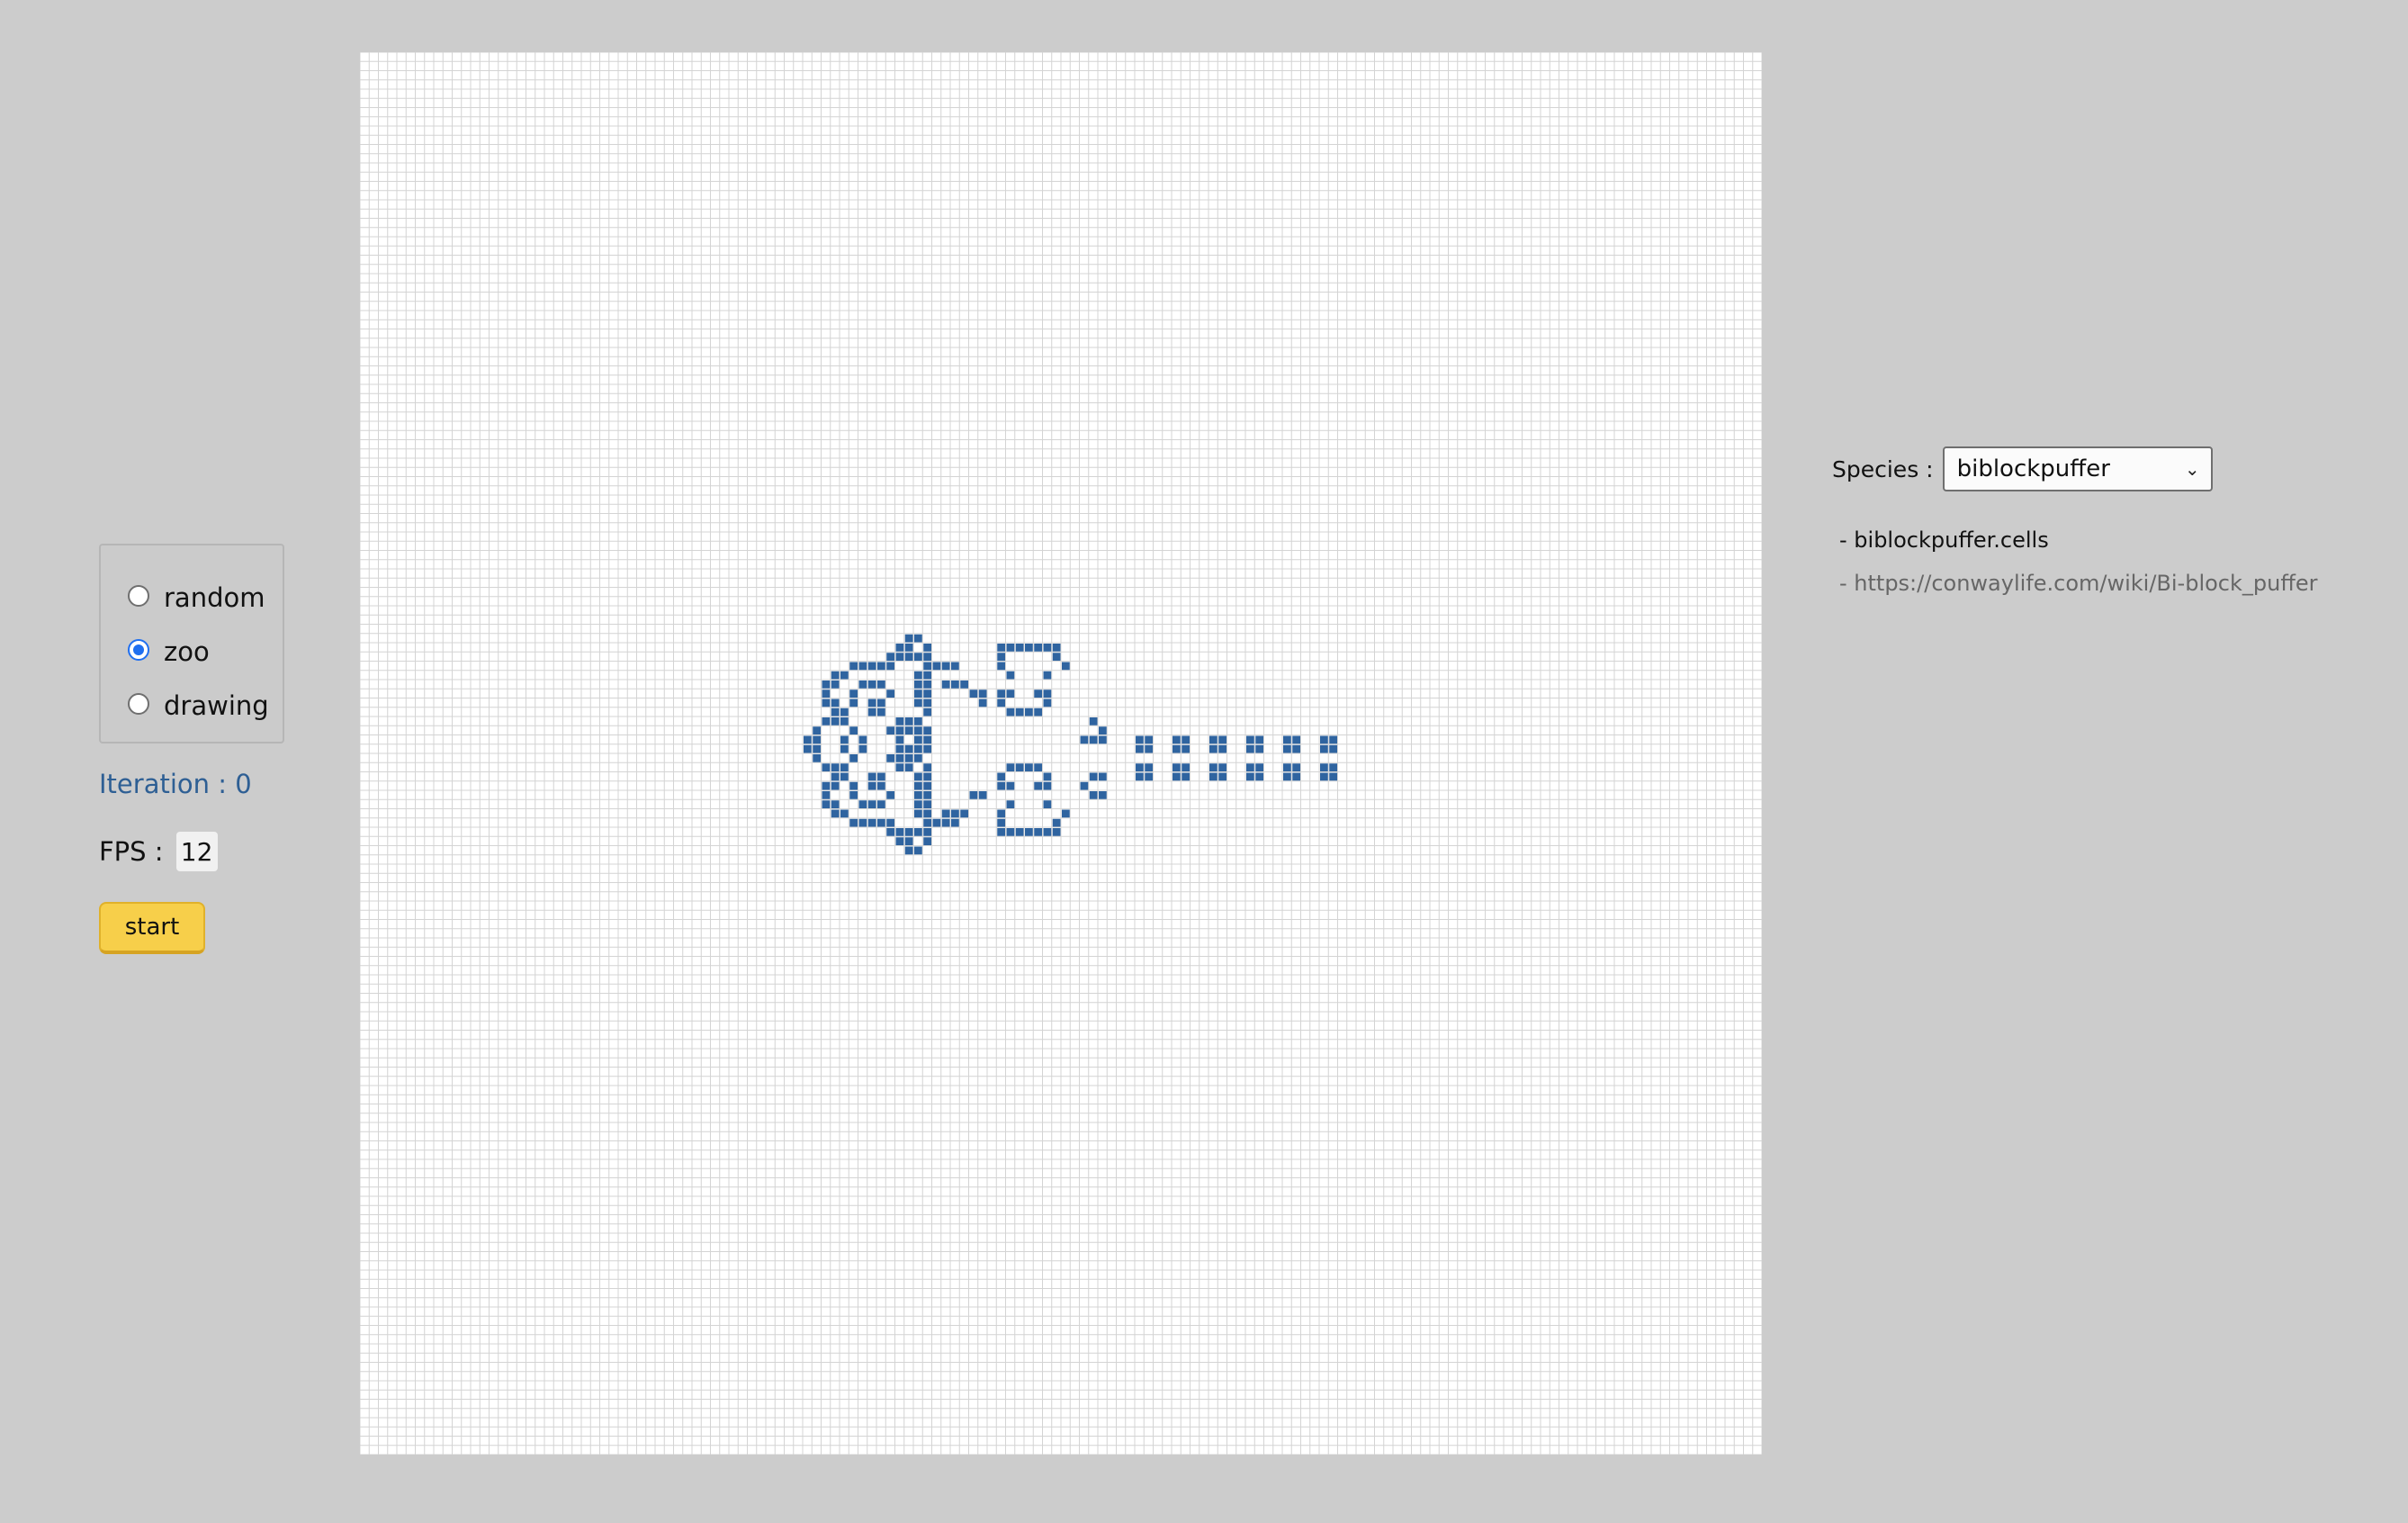 The width and height of the screenshot is (2408, 1523). I want to click on fps-input: 12, so click(196, 852).